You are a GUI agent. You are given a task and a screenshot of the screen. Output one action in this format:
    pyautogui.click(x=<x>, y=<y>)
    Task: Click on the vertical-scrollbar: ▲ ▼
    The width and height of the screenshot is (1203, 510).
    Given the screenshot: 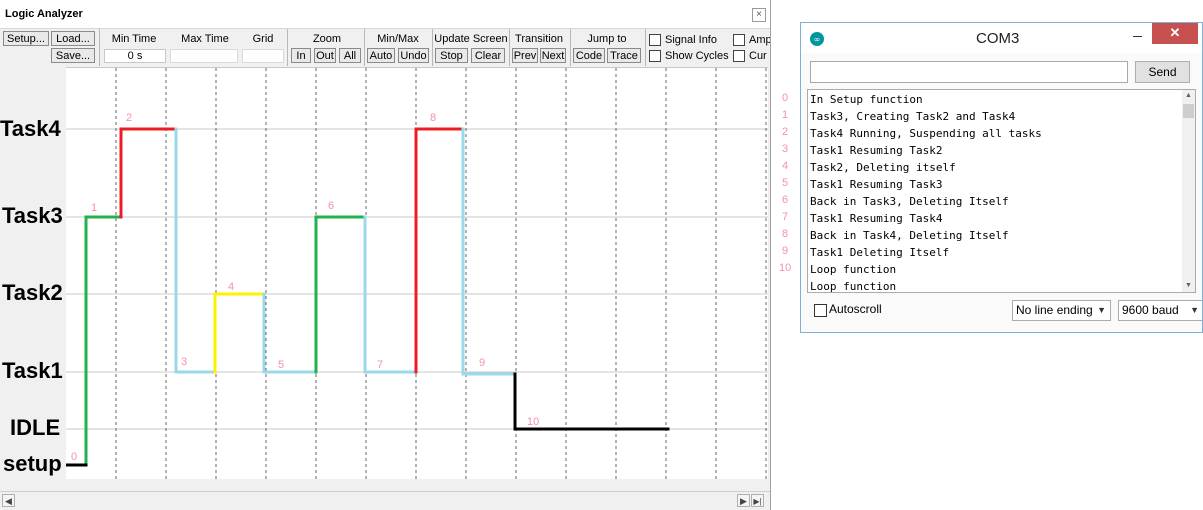 What is the action you would take?
    pyautogui.click(x=1188, y=191)
    